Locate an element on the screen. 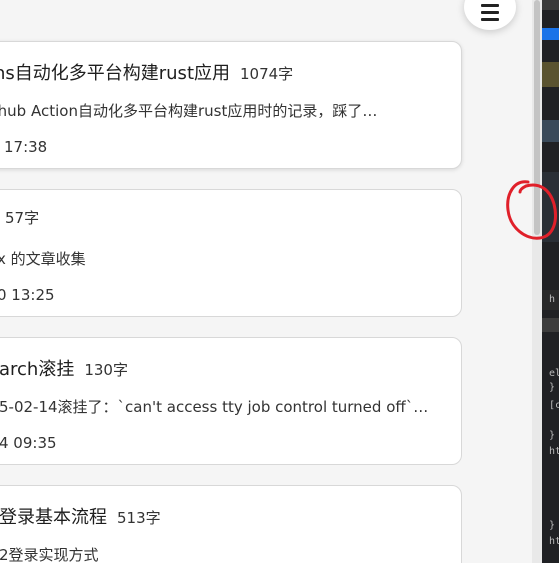 This screenshot has width=559, height=563. article-word-count: 130字 is located at coordinates (106, 370).